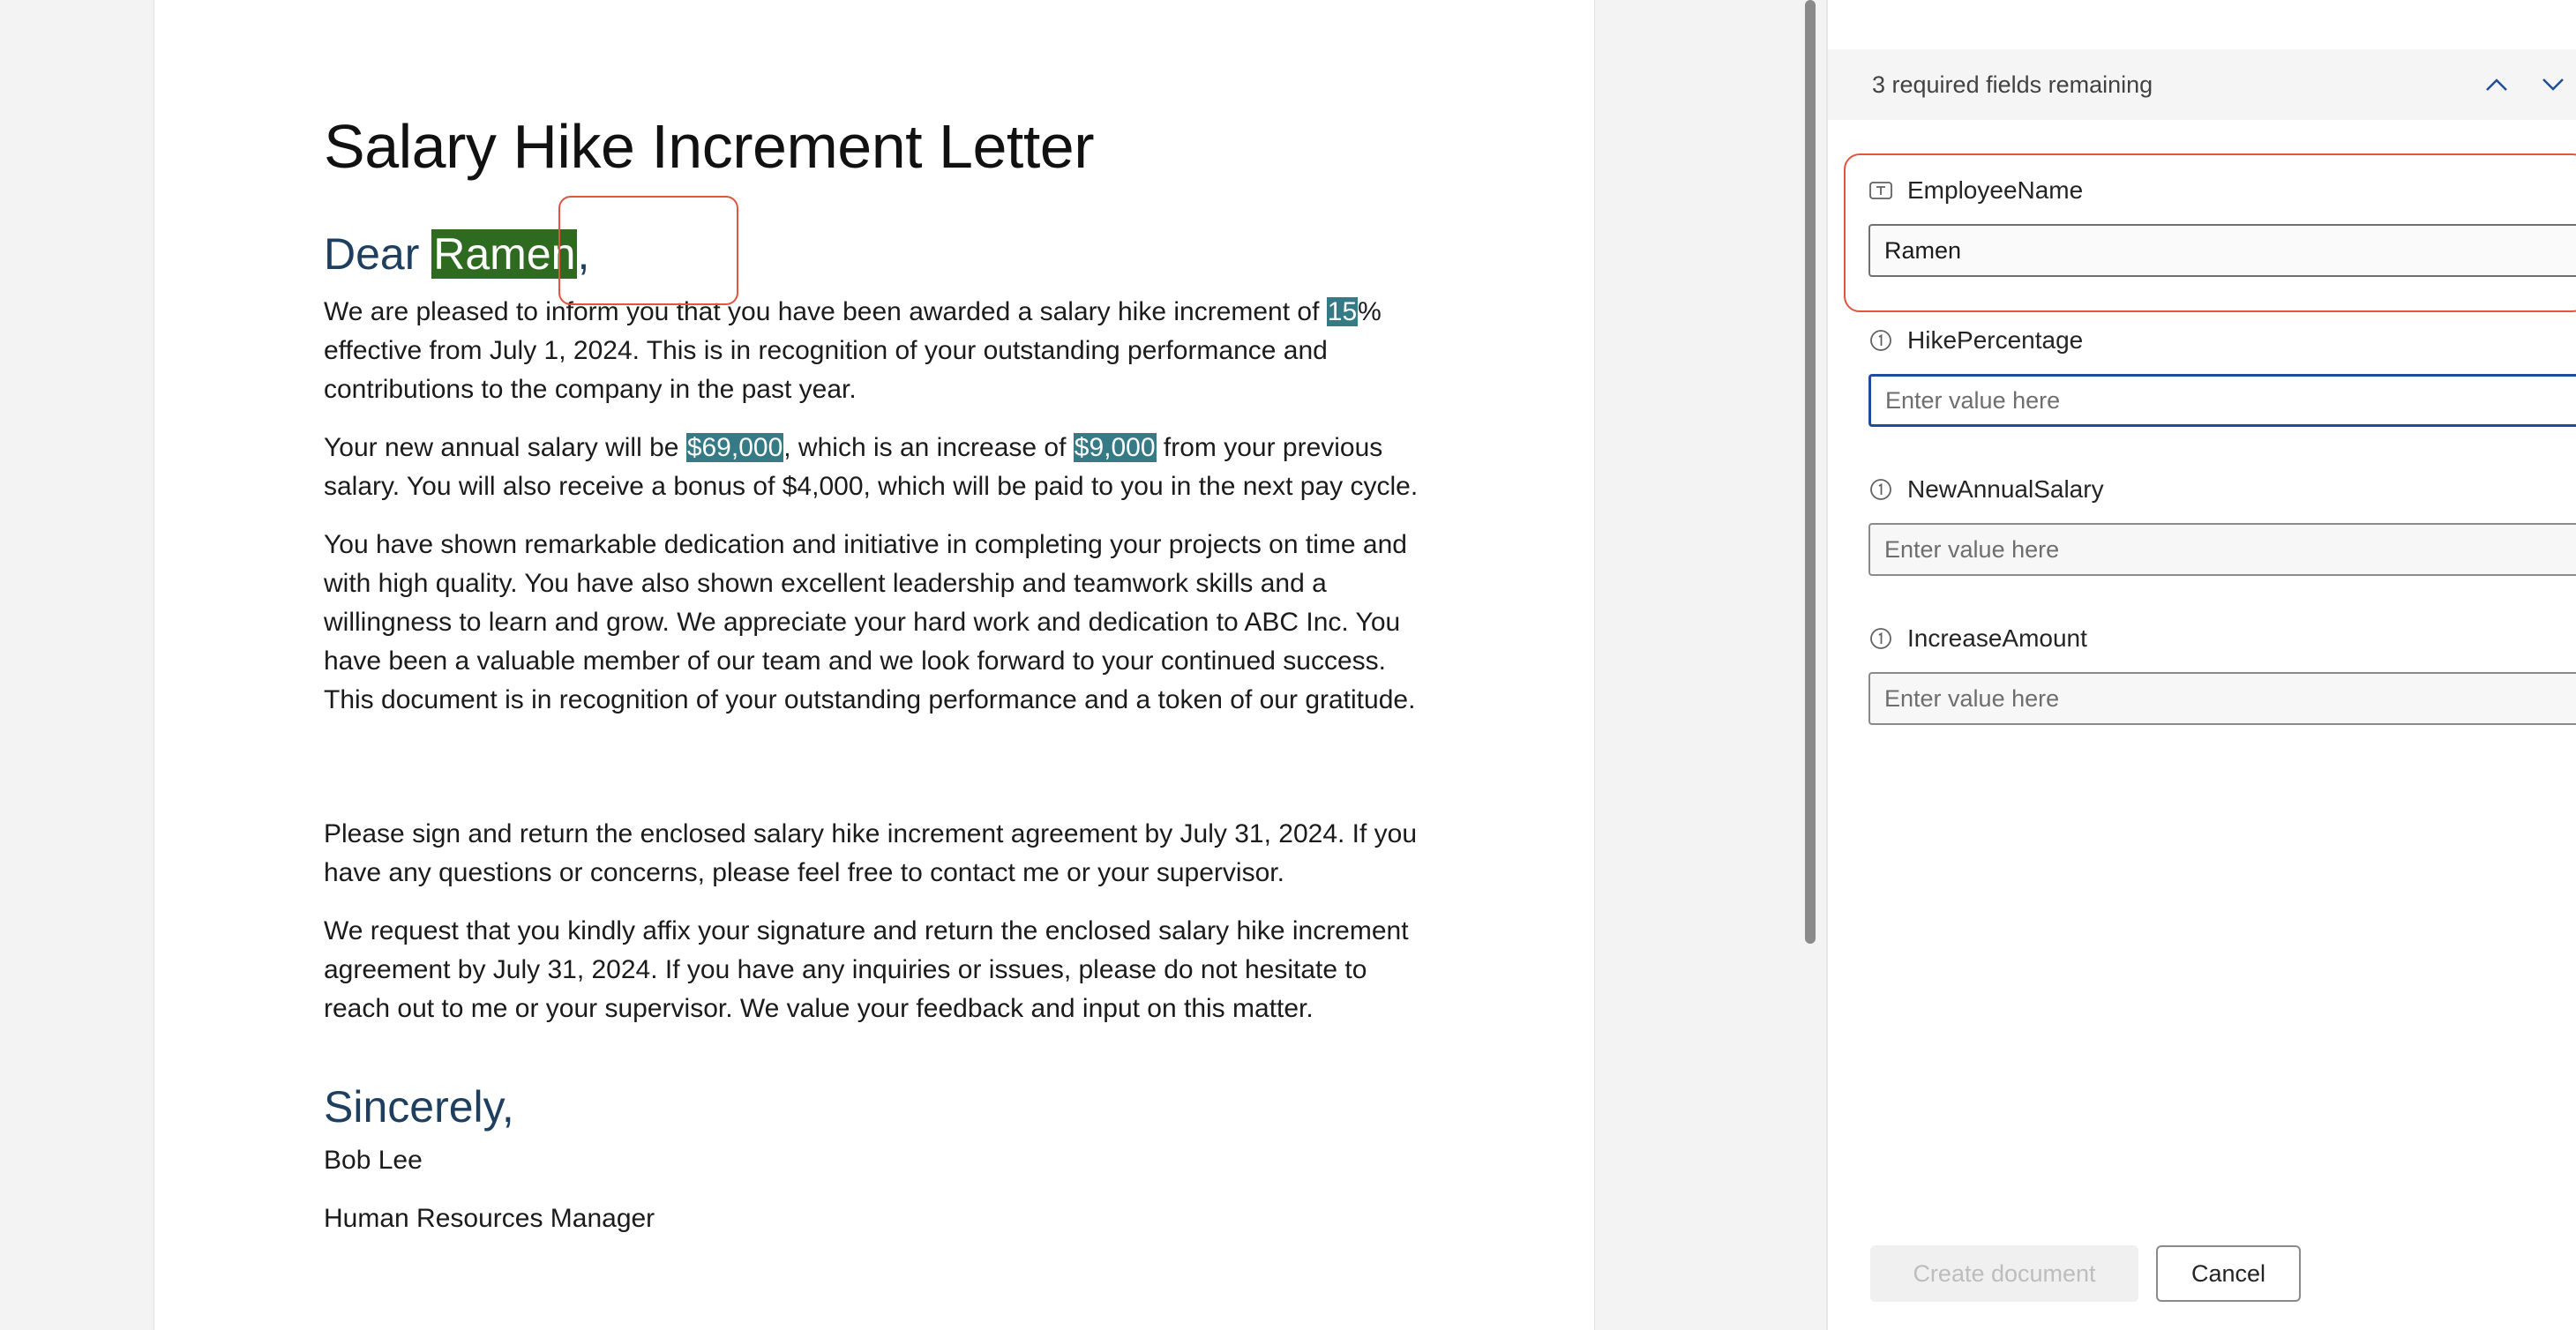 The height and width of the screenshot is (1330, 2576). What do you see at coordinates (2006, 489) in the screenshot?
I see `field-label: NewAnnualSalary` at bounding box center [2006, 489].